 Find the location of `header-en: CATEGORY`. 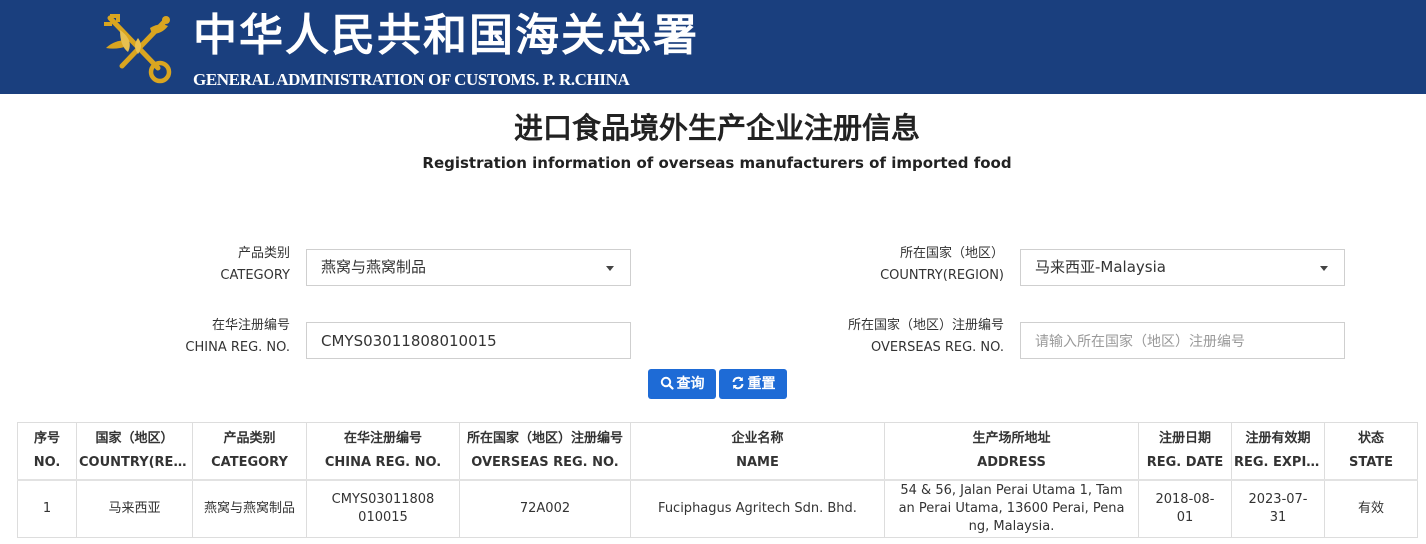

header-en: CATEGORY is located at coordinates (249, 462).